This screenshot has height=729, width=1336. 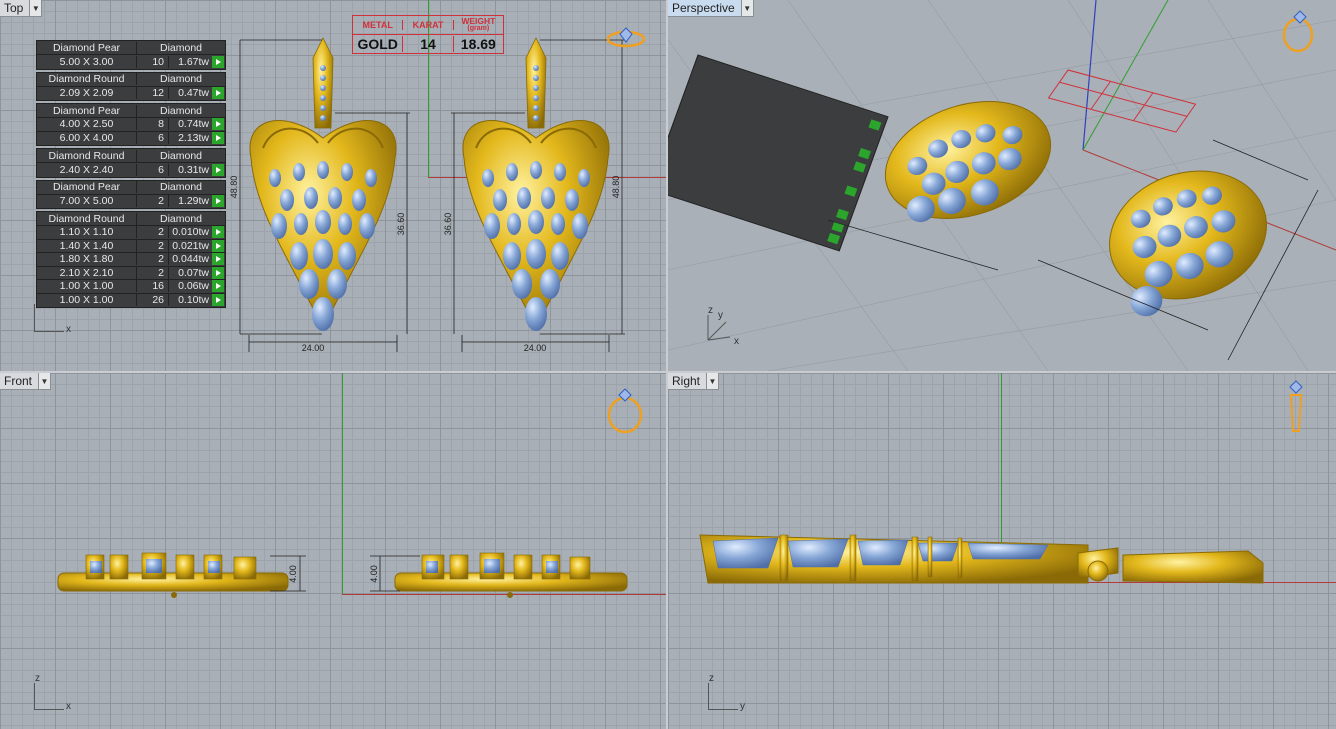 I want to click on stone-size: 5.00 X 3.00, so click(x=87, y=61).